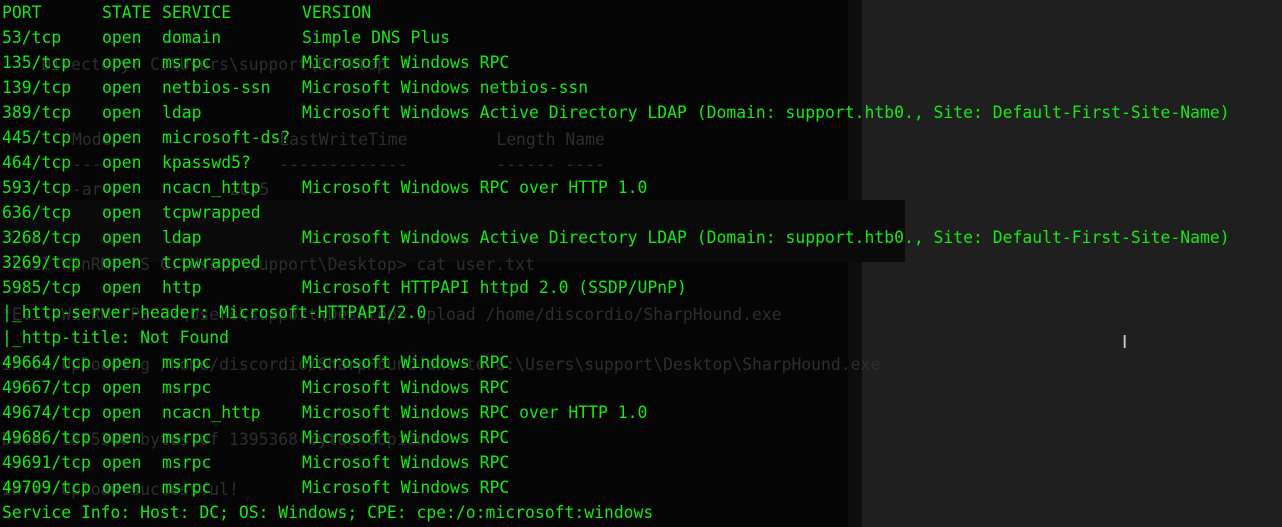  What do you see at coordinates (37, 187) in the screenshot?
I see `port: 593/tcp` at bounding box center [37, 187].